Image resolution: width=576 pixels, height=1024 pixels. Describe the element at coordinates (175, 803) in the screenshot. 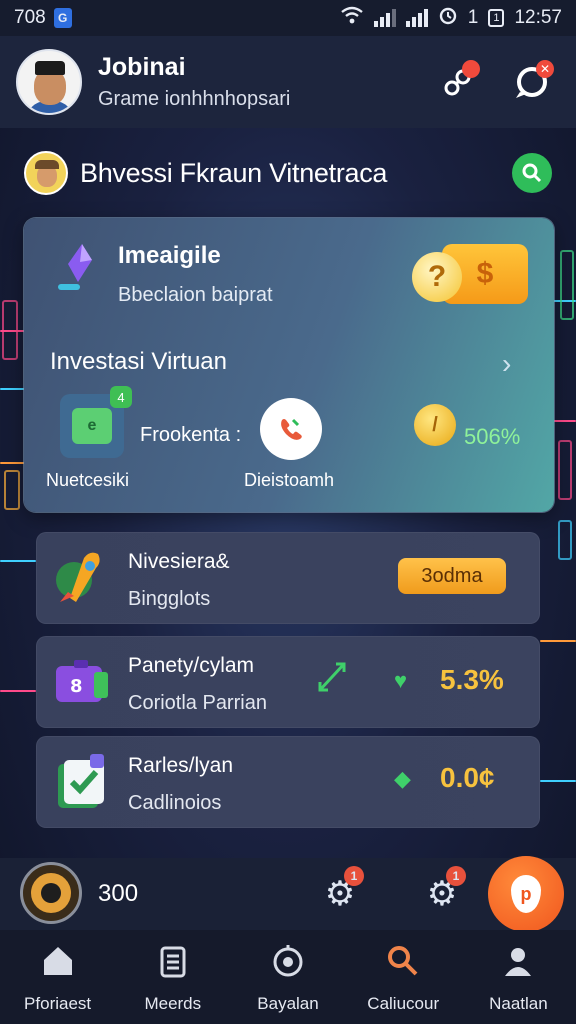

I see `list-item-subtitle: Cadlinoios` at that location.